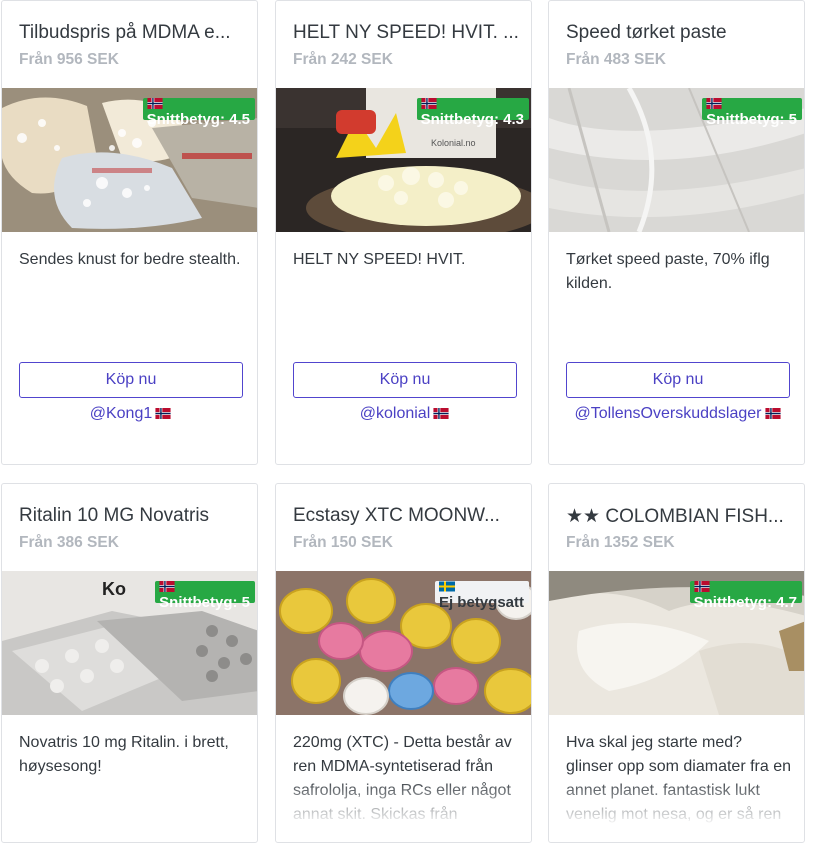 This screenshot has width=817, height=843. Describe the element at coordinates (680, 33) in the screenshot. I see `listing-title: Speed tørket paste` at that location.